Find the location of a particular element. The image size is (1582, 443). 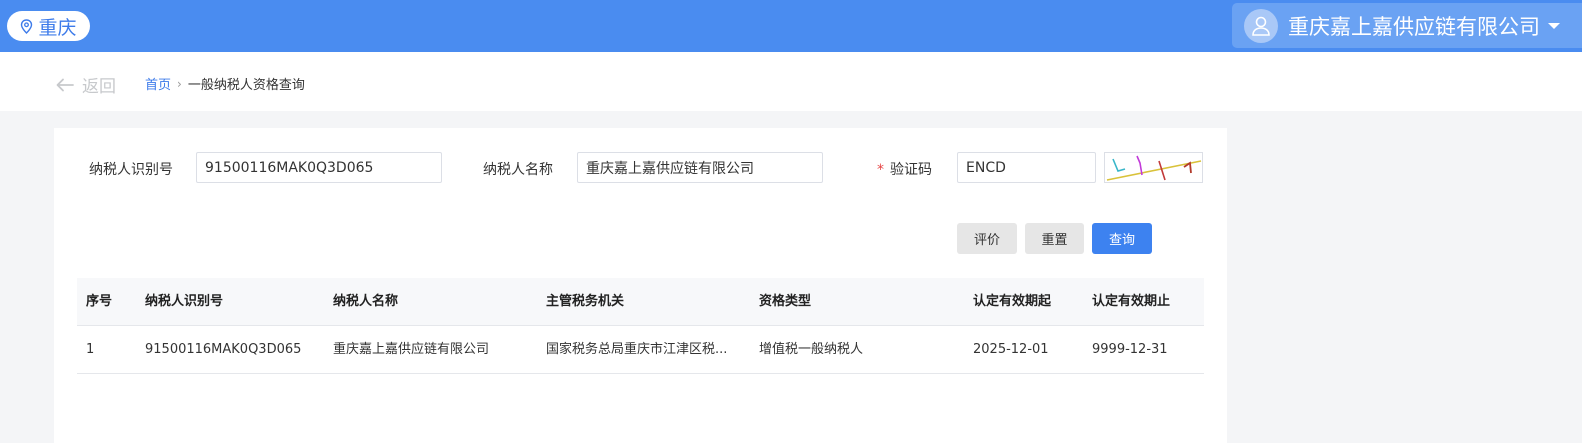

breadcrumb-current: 一般纳税人资格查询 is located at coordinates (246, 85).